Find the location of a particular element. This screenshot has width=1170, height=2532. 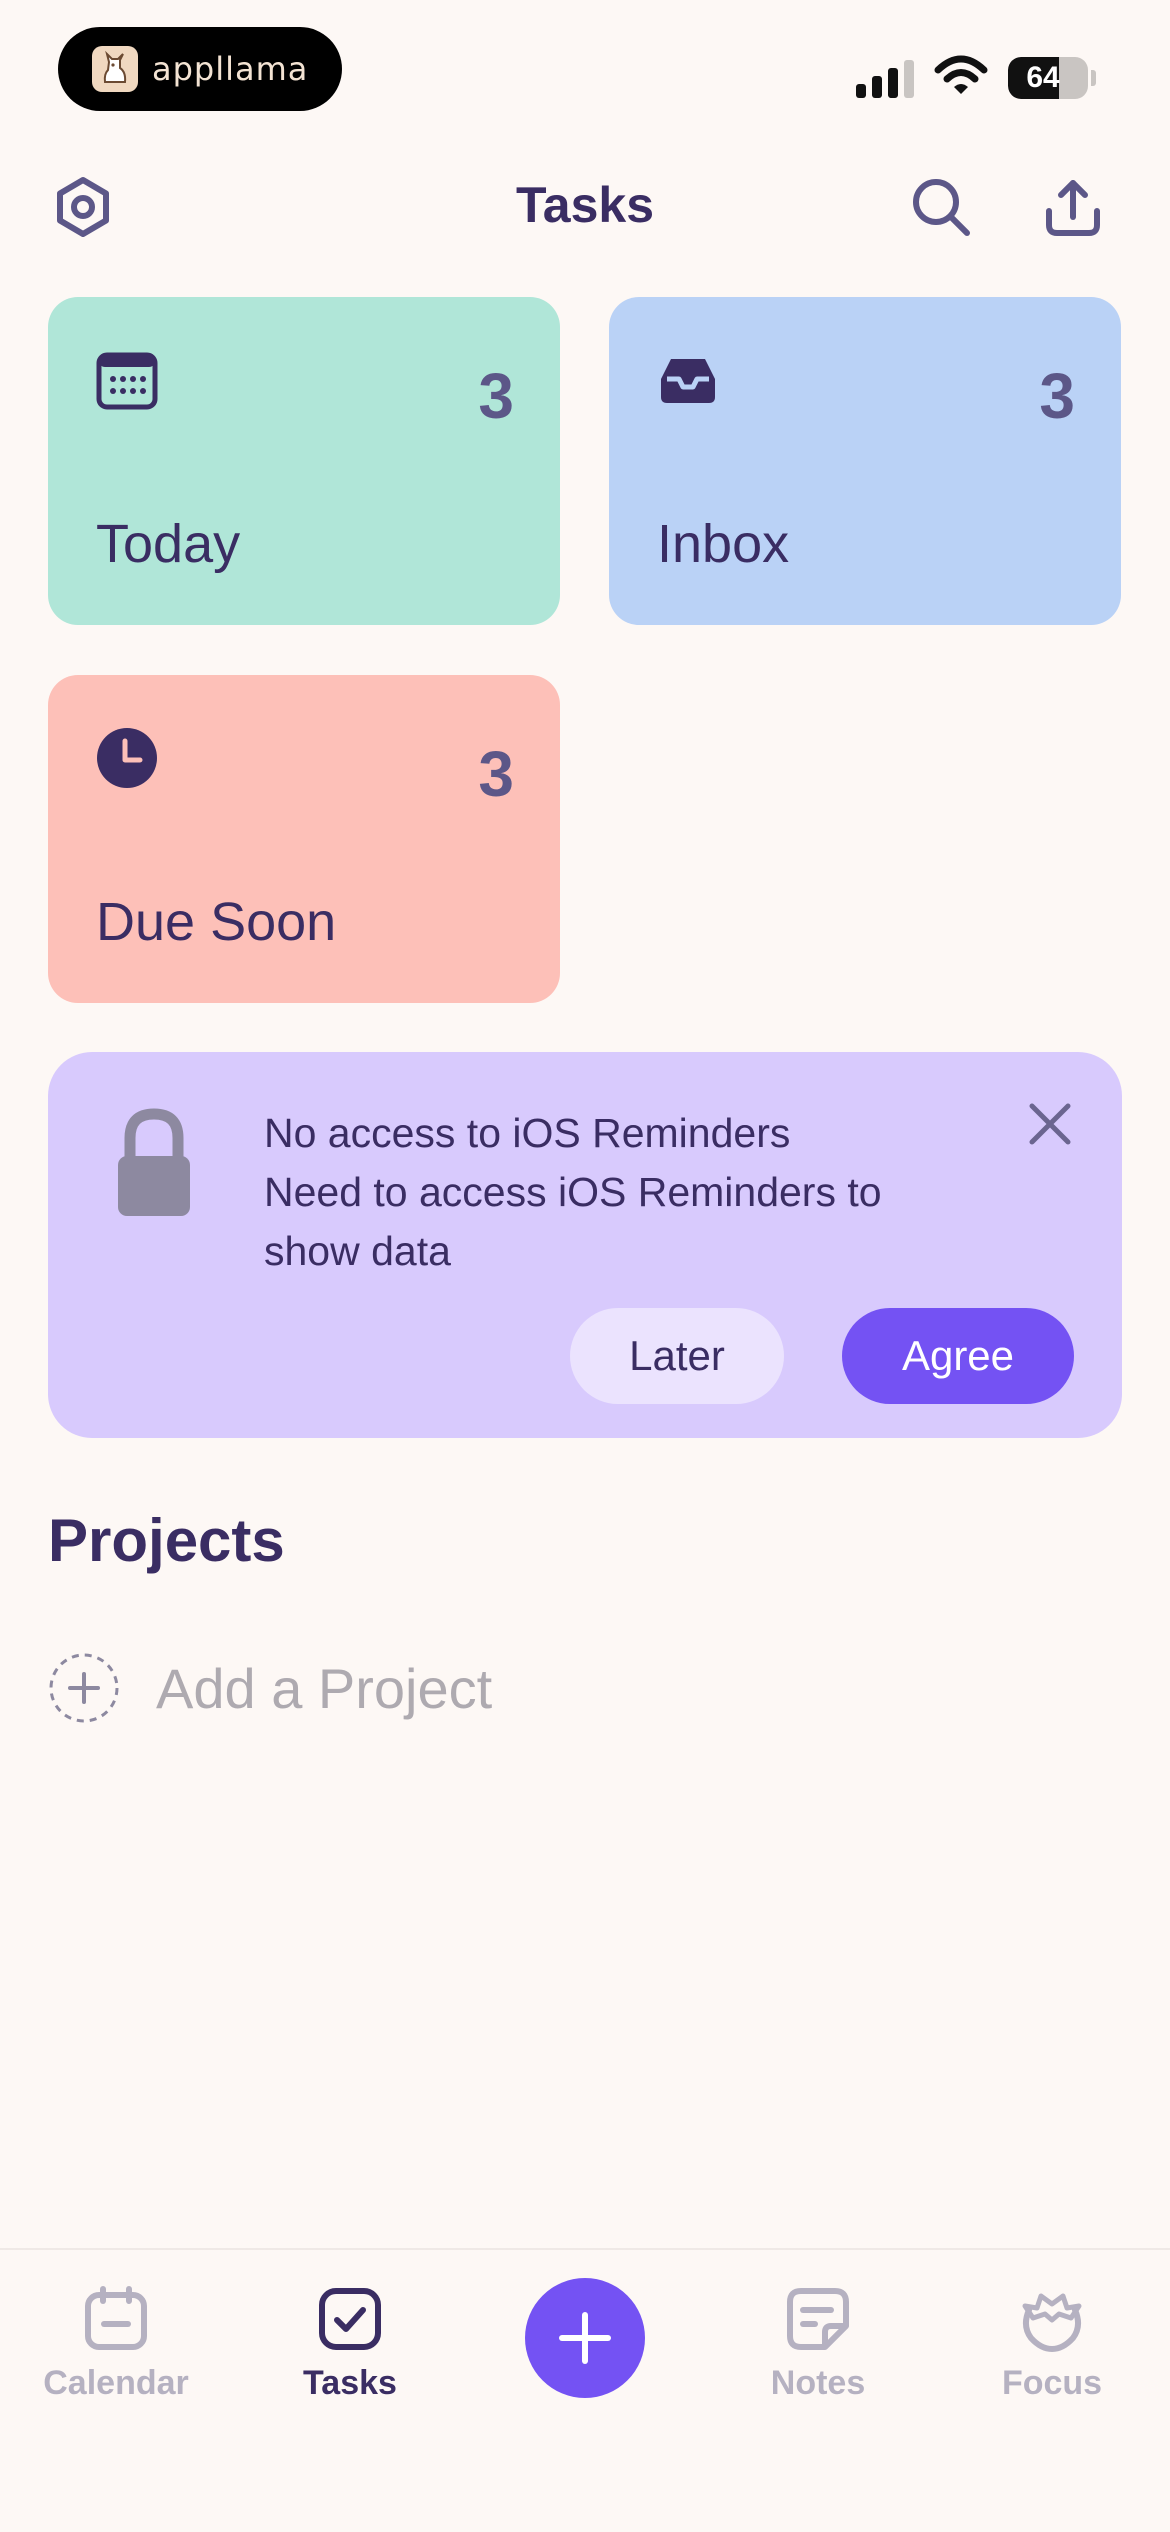

search-icon is located at coordinates (941, 207).